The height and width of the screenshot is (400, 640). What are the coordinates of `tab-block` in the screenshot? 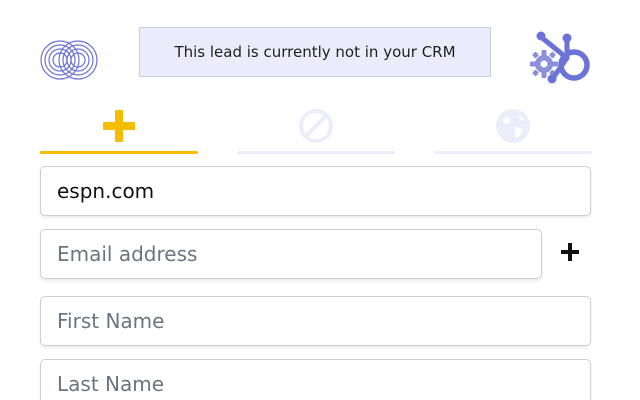 It's located at (316, 129).